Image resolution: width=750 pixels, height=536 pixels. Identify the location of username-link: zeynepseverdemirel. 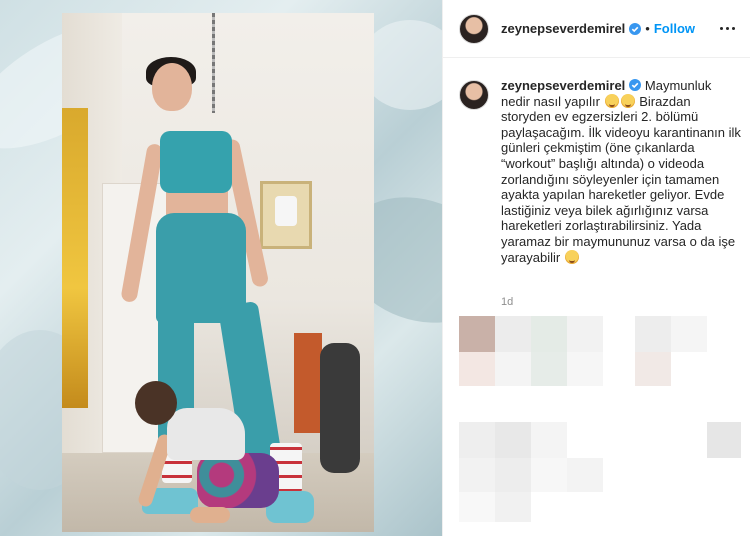
(563, 28).